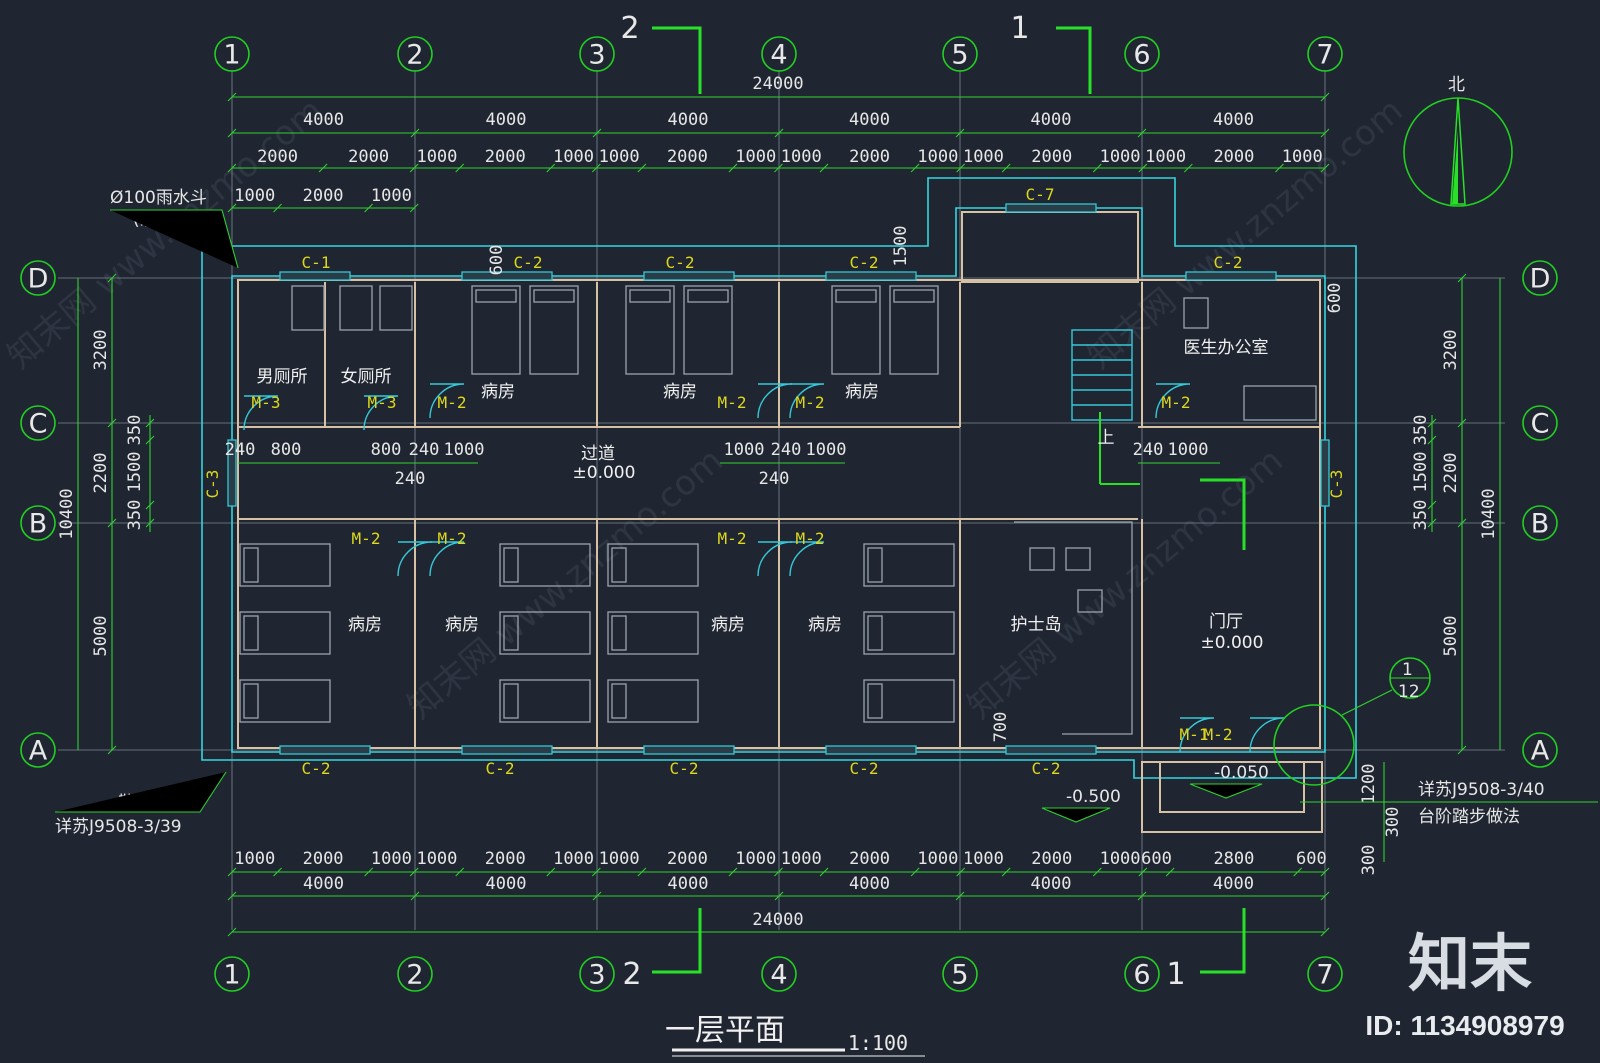 The image size is (1600, 1063). Describe the element at coordinates (1226, 348) in the screenshot. I see `room-doctor-office: 医生办公室` at that location.